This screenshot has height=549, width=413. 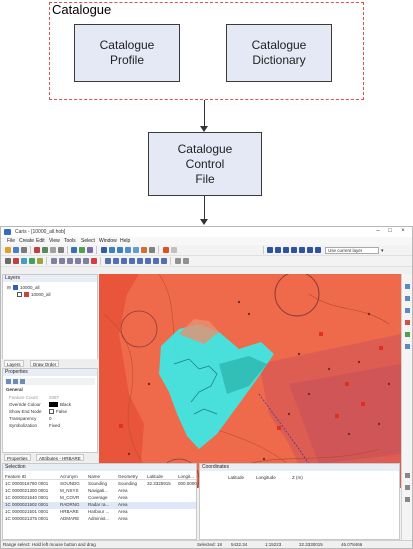 What do you see at coordinates (9, 288) in the screenshot?
I see `tree-expand-icon: ⊟` at bounding box center [9, 288].